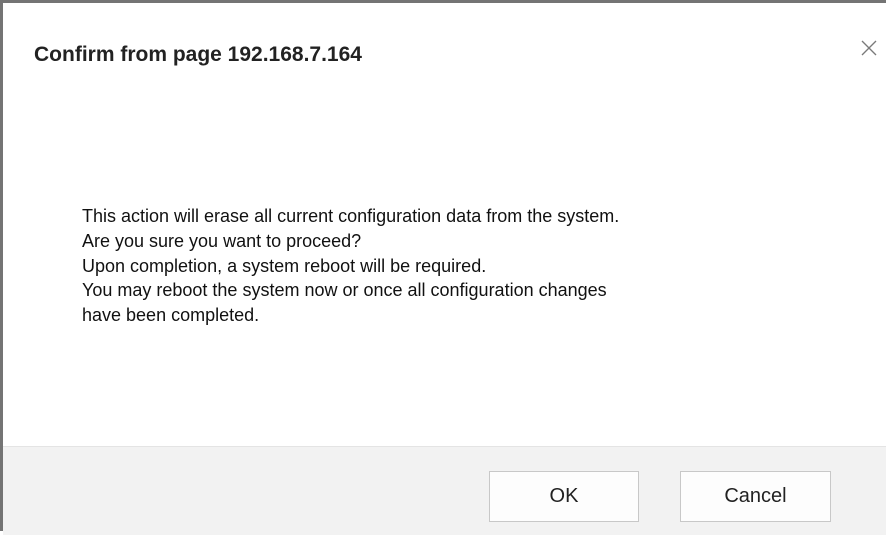 Image resolution: width=886 pixels, height=535 pixels. Describe the element at coordinates (755, 496) in the screenshot. I see `cancel-button: Cancel` at that location.